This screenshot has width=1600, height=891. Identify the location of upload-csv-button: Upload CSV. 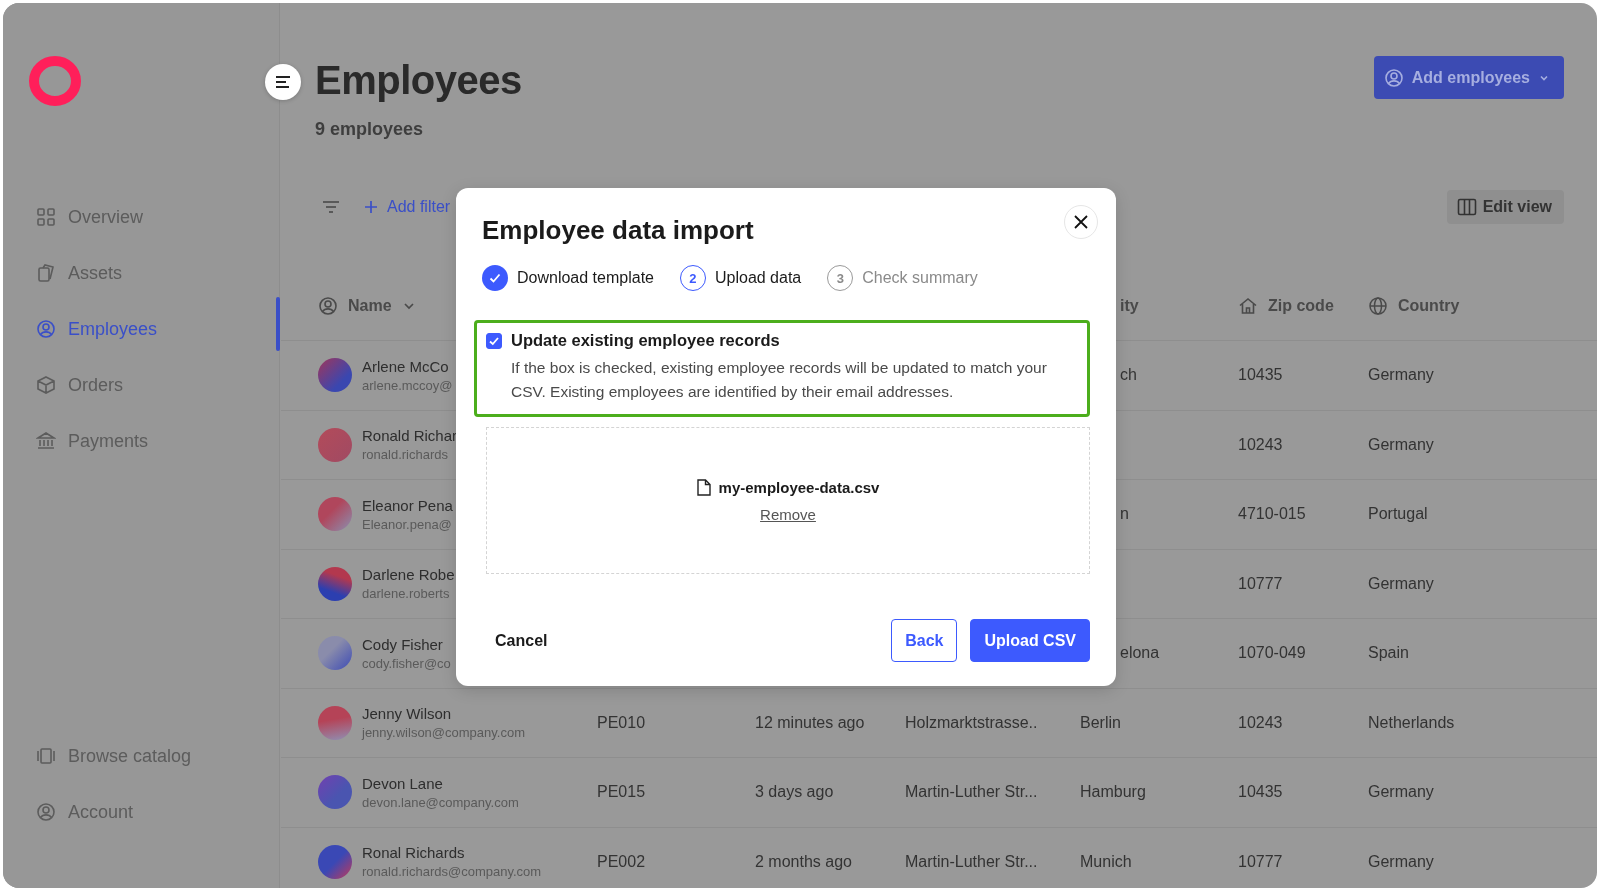
(1030, 640).